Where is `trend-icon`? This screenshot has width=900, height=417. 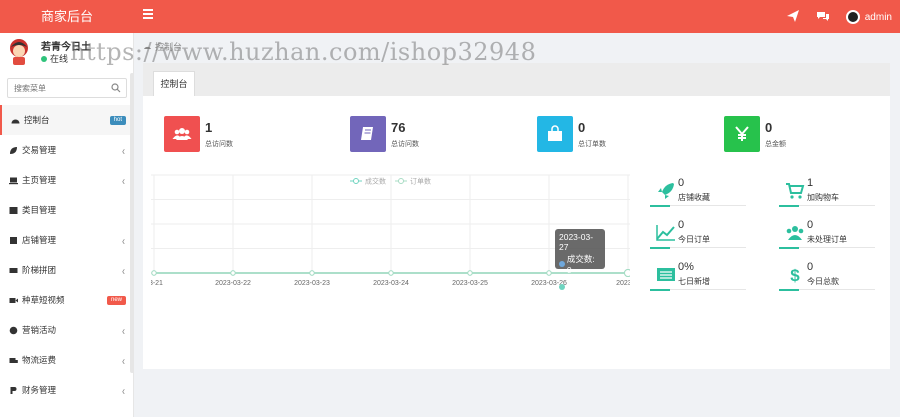 trend-icon is located at coordinates (665, 233).